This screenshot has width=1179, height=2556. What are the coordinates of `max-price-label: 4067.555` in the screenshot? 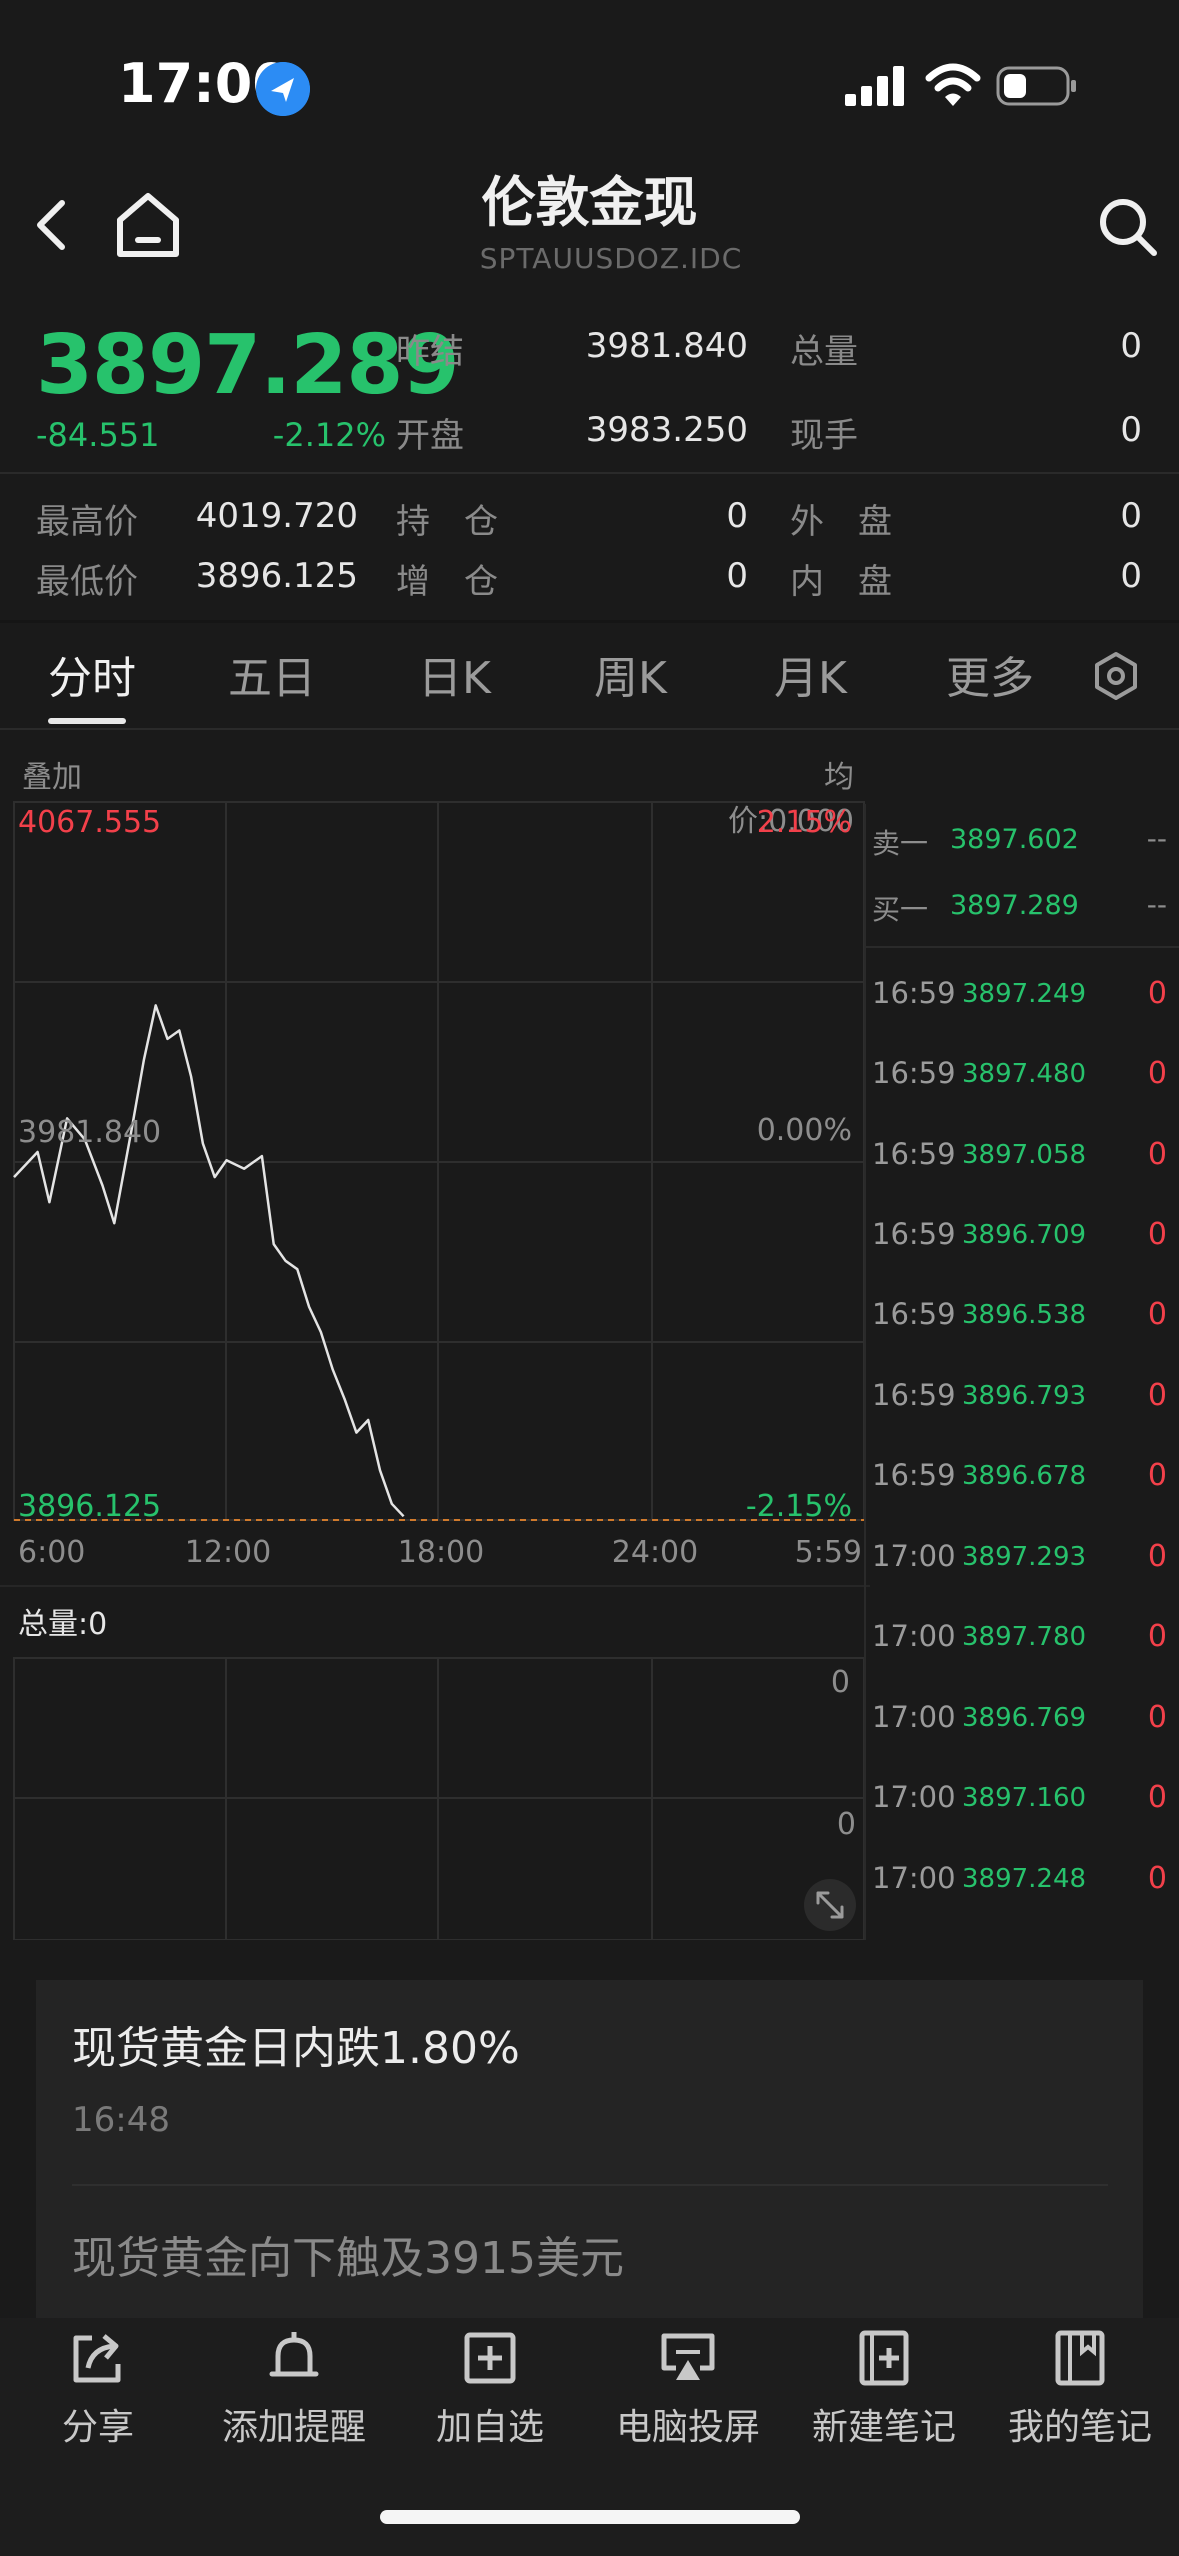 It's located at (89, 822).